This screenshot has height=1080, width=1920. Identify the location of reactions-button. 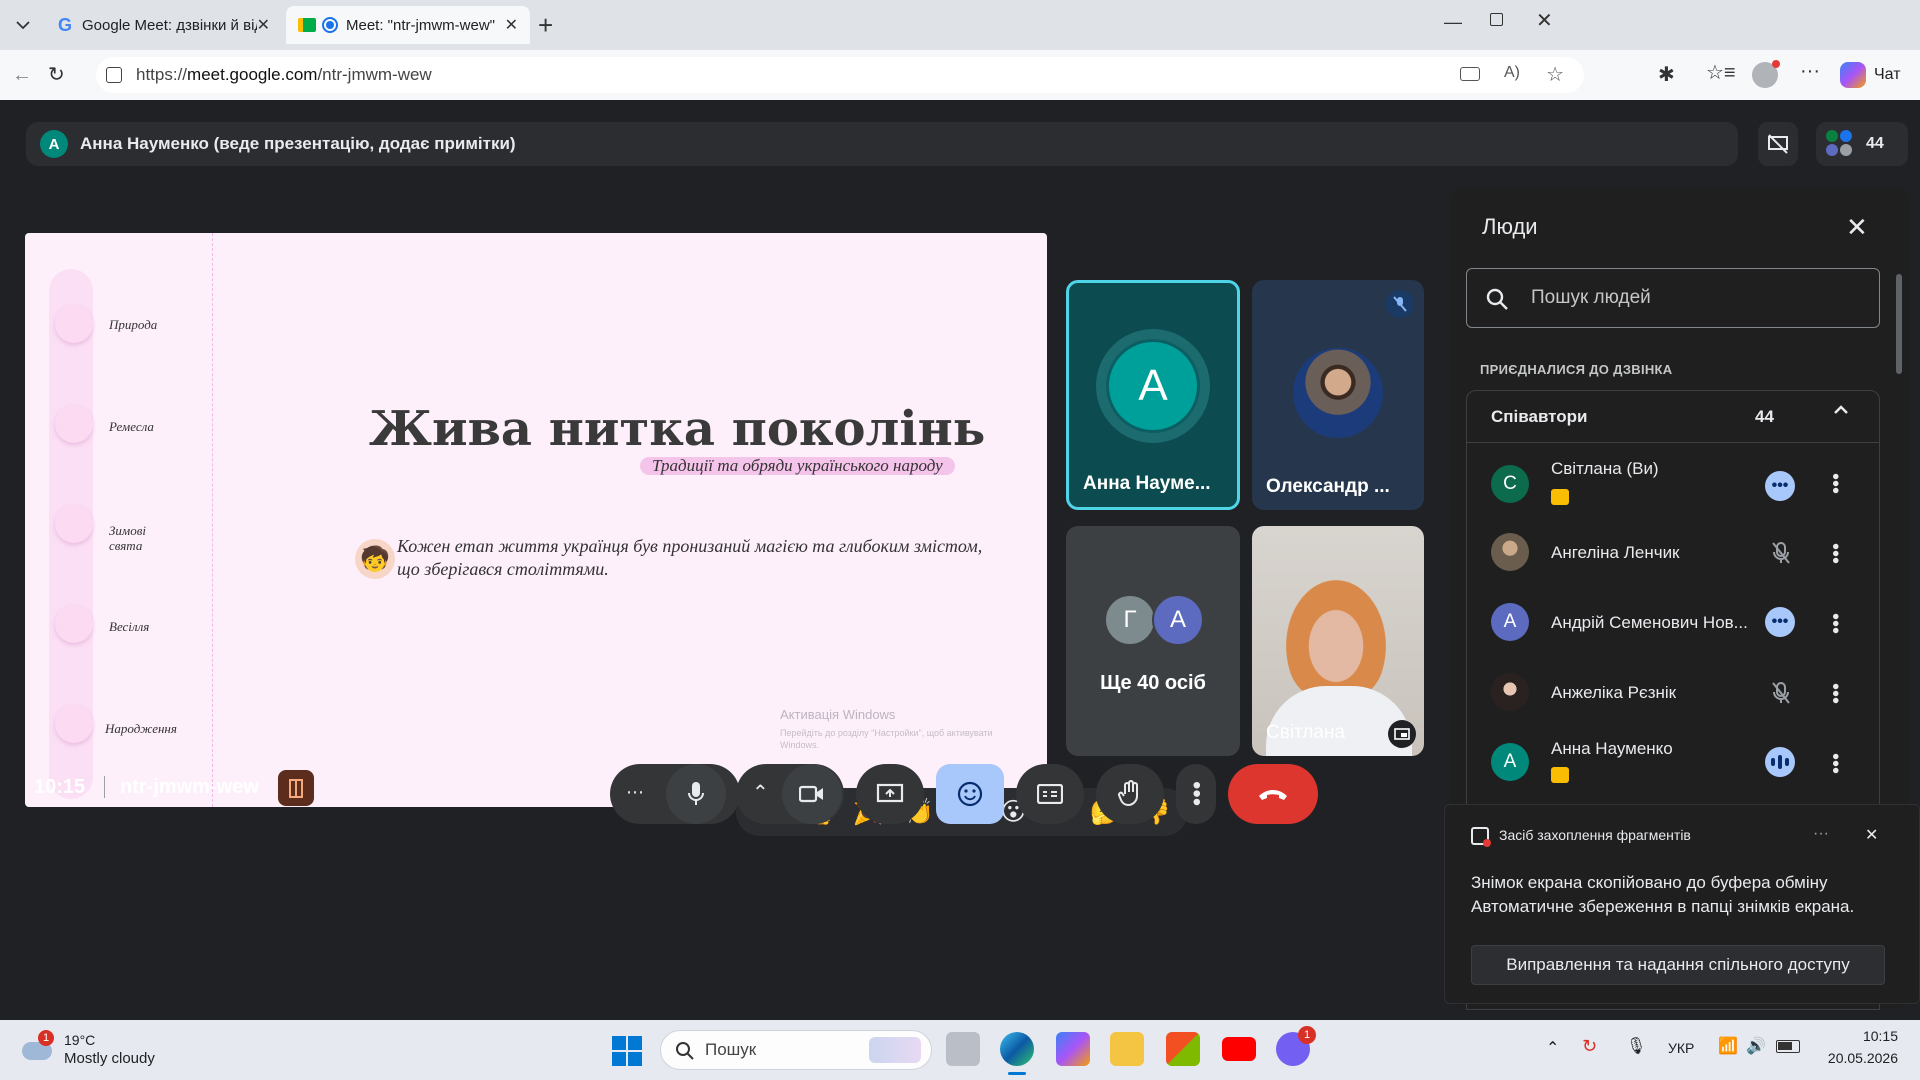
(970, 794).